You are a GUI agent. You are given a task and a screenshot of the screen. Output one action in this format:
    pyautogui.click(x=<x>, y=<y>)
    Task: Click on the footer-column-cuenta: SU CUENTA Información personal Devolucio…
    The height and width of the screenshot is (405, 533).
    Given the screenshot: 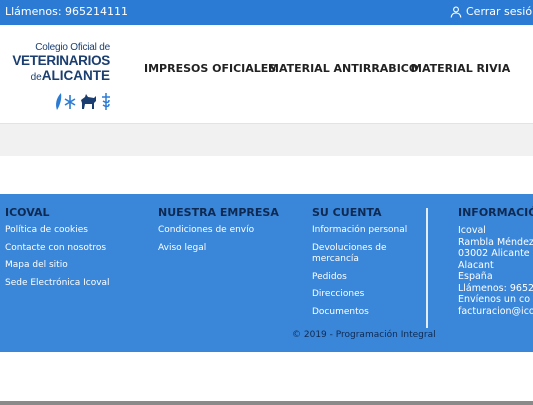 What is the action you would take?
    pyautogui.click(x=362, y=265)
    